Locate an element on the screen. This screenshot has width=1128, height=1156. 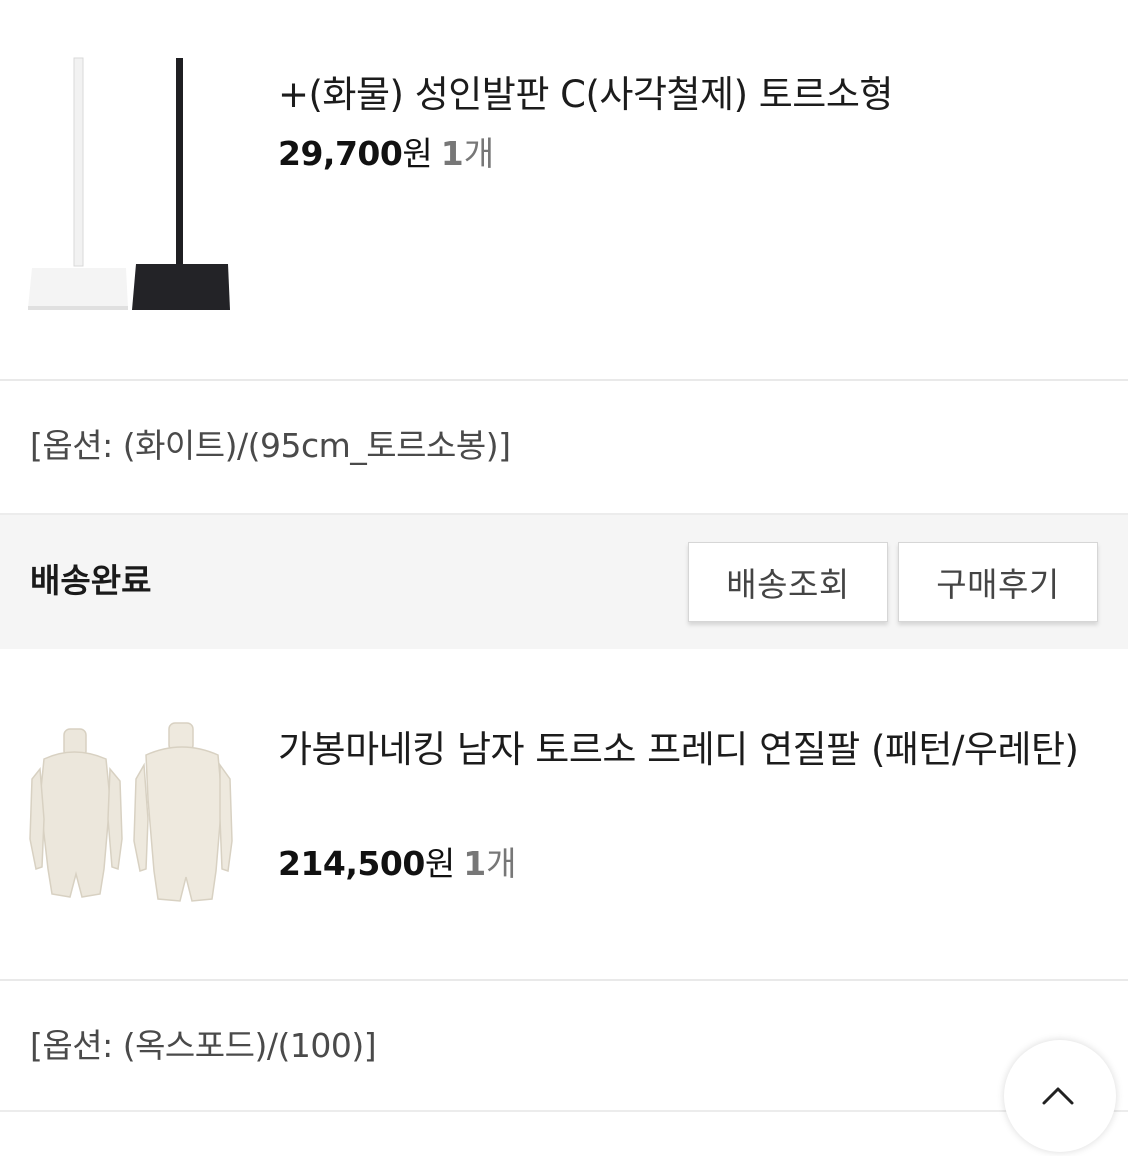
product-price: 214,500 is located at coordinates (351, 863).